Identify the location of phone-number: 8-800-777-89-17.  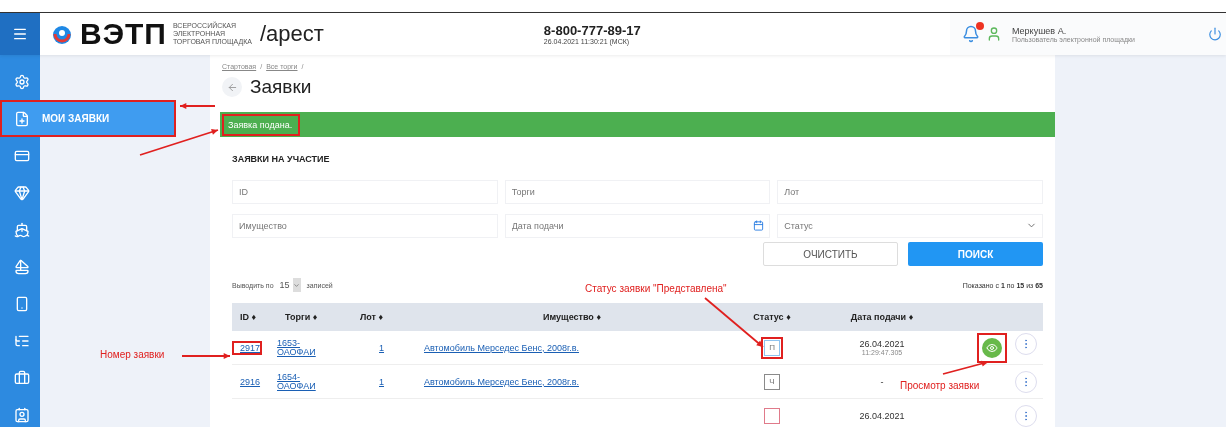
(592, 30).